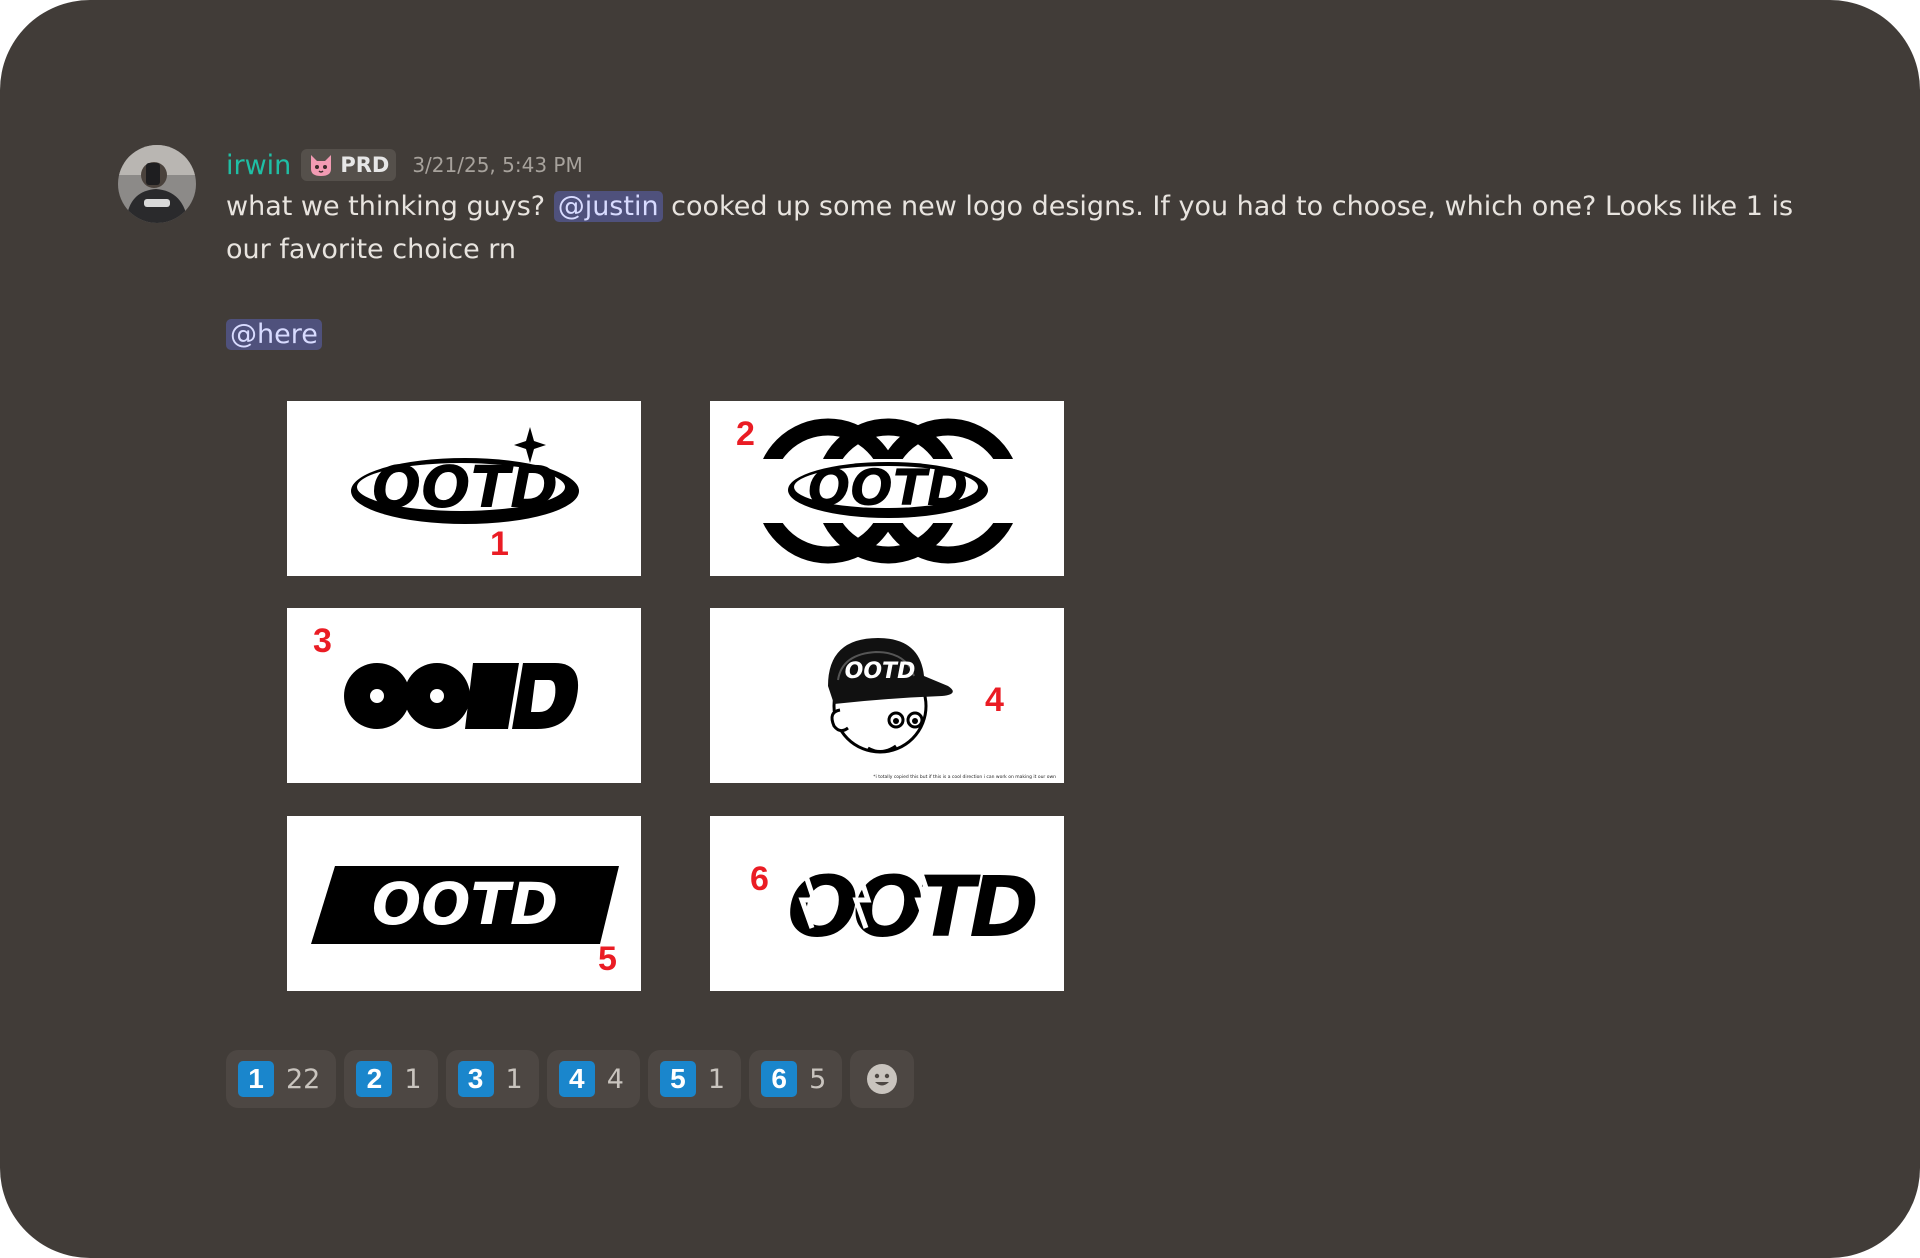  I want to click on reaction-count: 4, so click(615, 1079).